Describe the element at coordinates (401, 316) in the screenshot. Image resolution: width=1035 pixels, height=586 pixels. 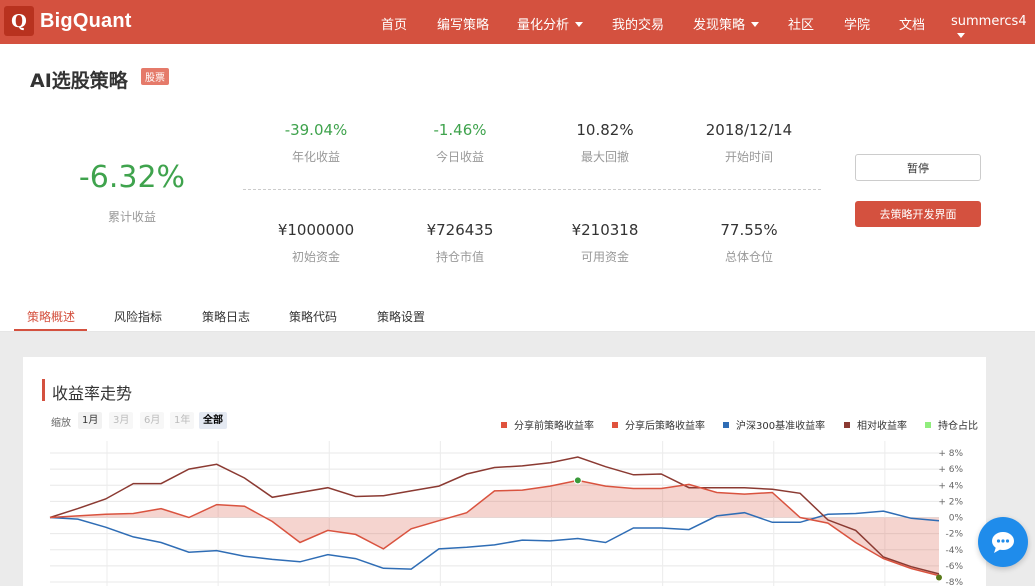
I see `tab-4: 策略设置` at that location.